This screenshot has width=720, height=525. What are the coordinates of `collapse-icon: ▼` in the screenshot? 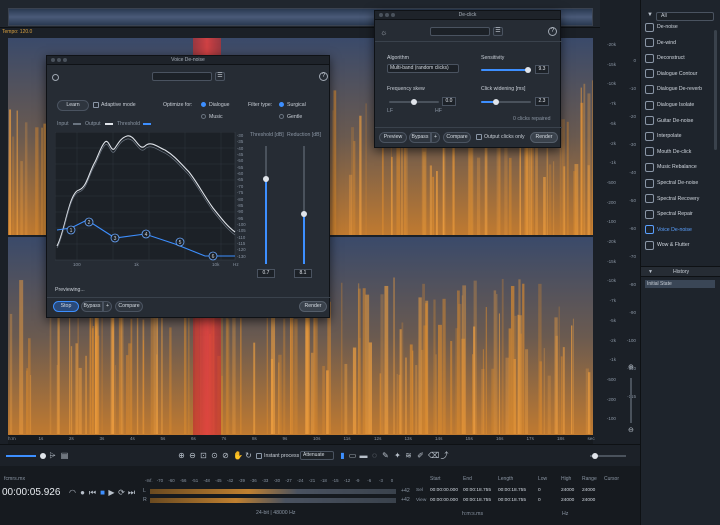 It's located at (650, 15).